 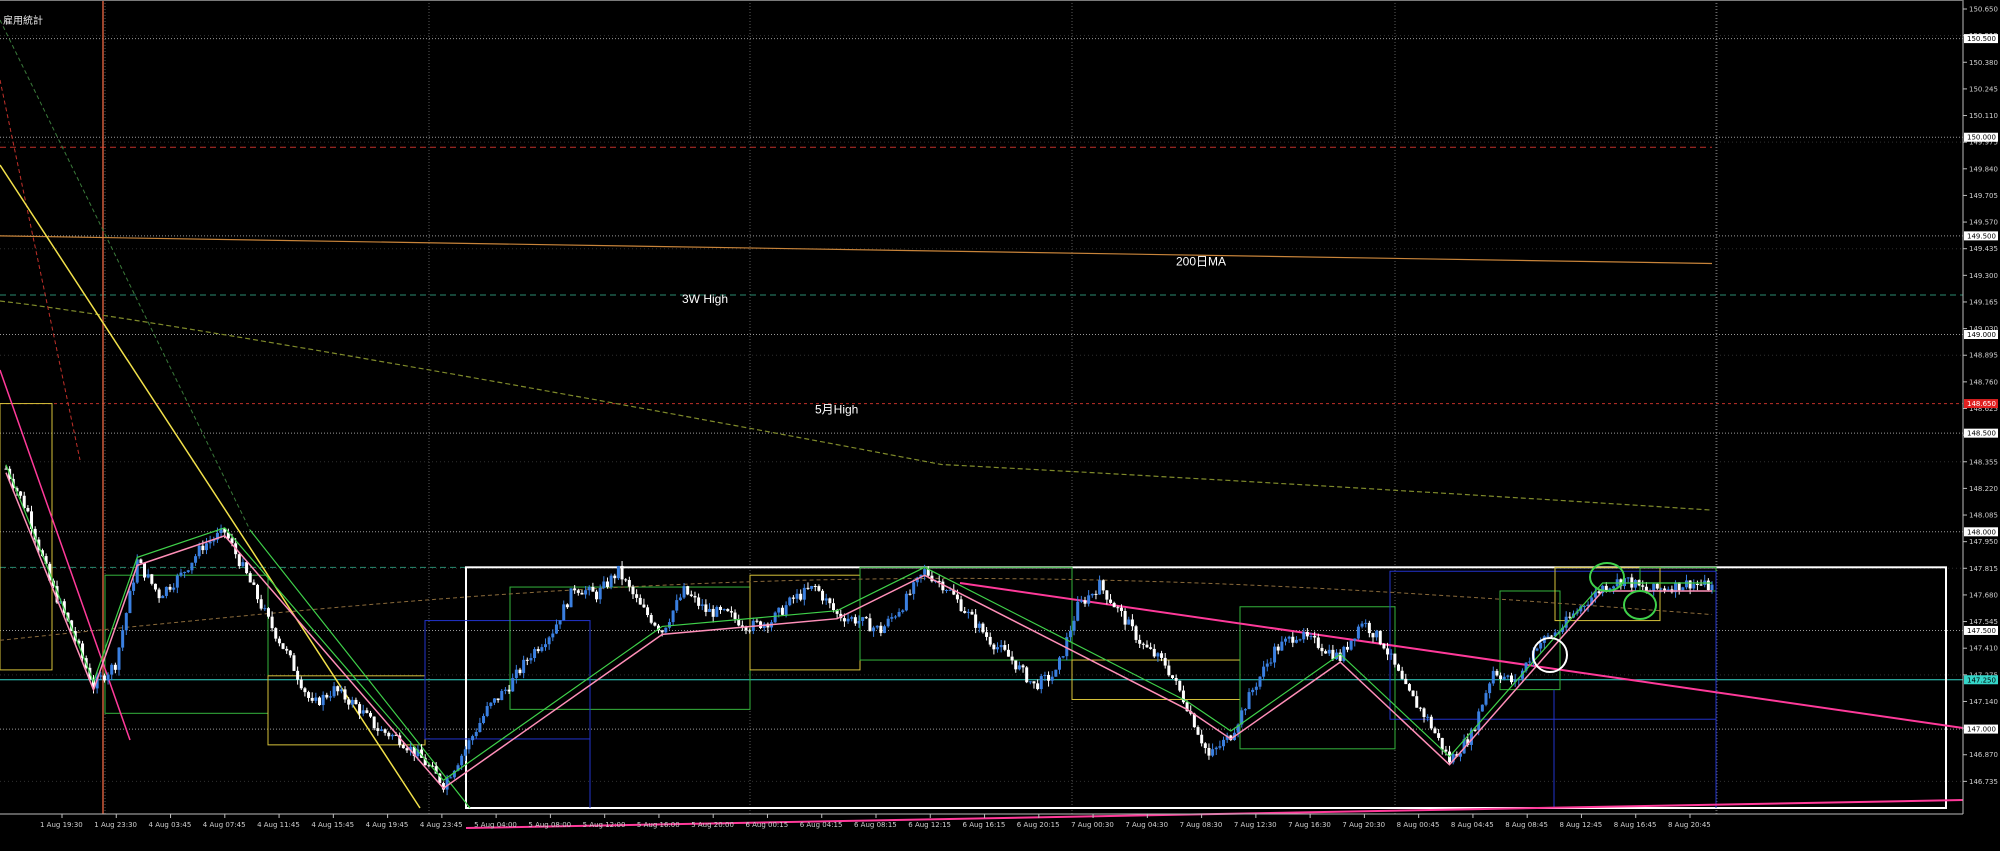 I want to click on annotation-200ma: 200日MA, so click(x=1201, y=262).